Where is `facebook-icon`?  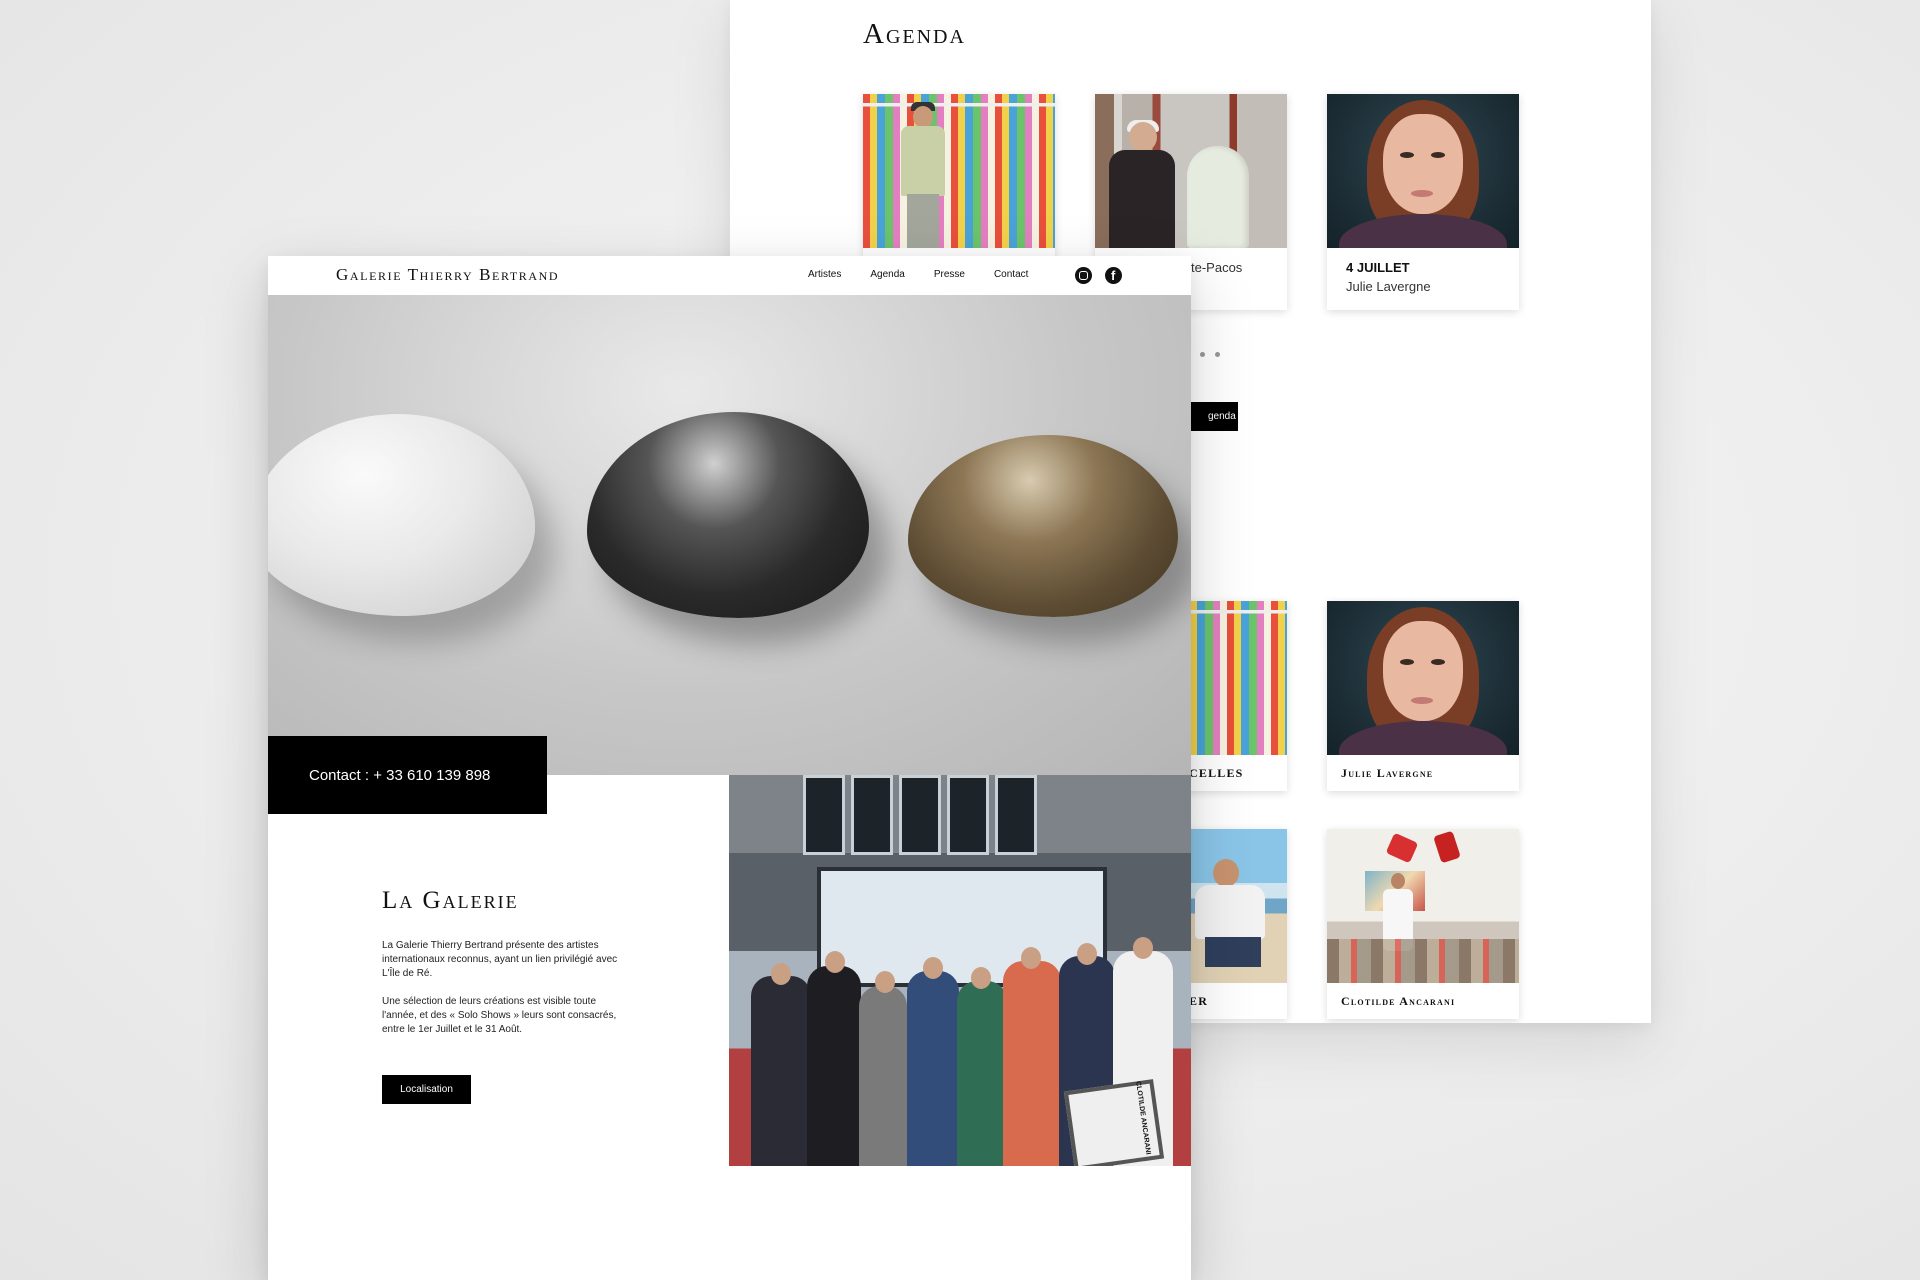 facebook-icon is located at coordinates (1113, 275).